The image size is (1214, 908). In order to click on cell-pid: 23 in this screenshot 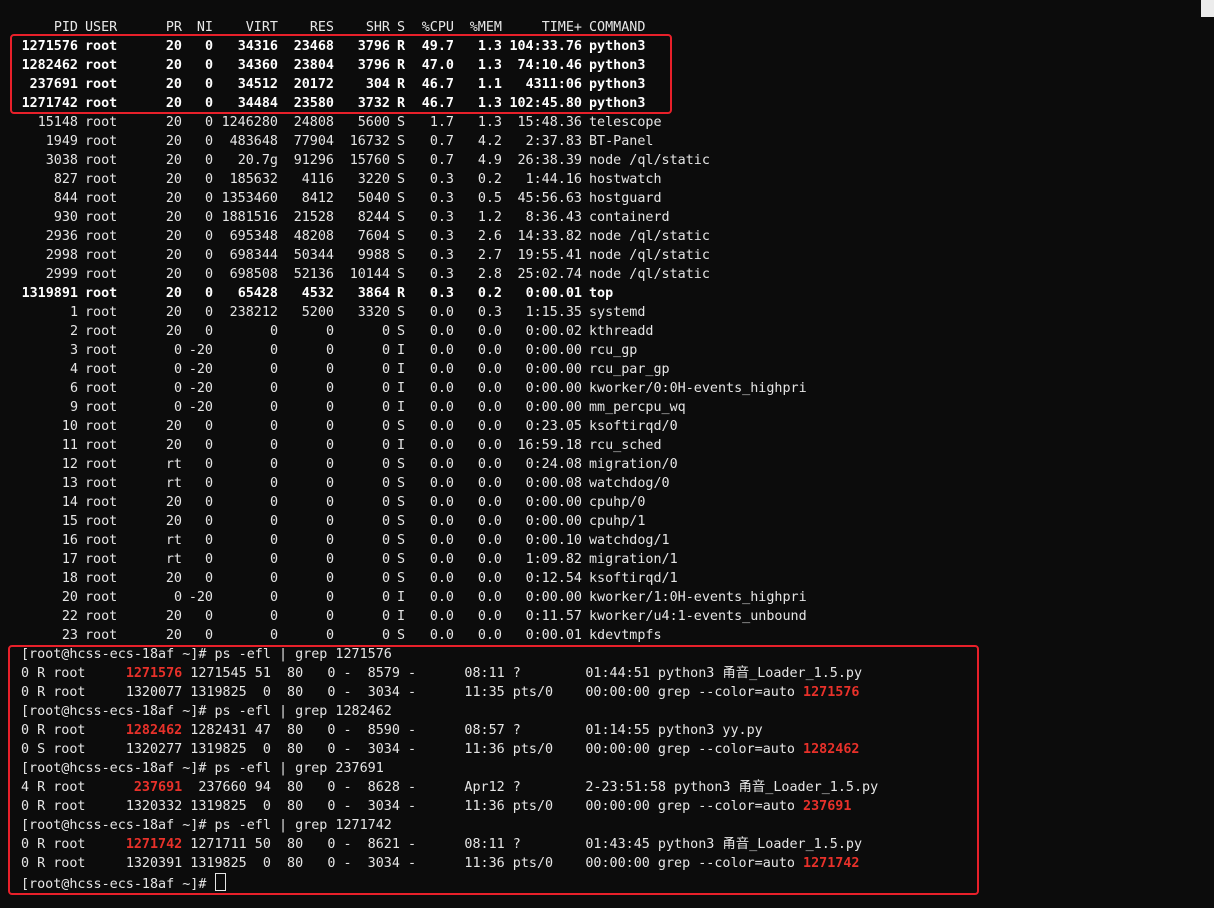, I will do `click(69, 635)`.